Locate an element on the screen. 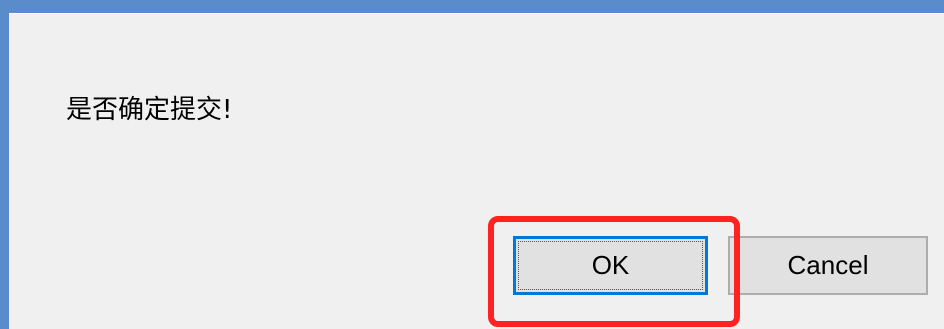  ok-button-label: OK is located at coordinates (610, 265).